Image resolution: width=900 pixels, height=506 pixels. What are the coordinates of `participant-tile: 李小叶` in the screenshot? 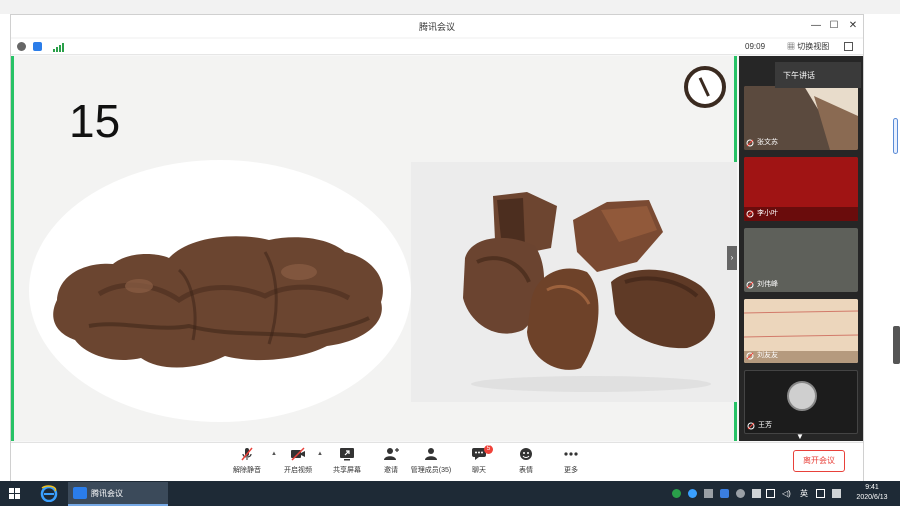 It's located at (801, 189).